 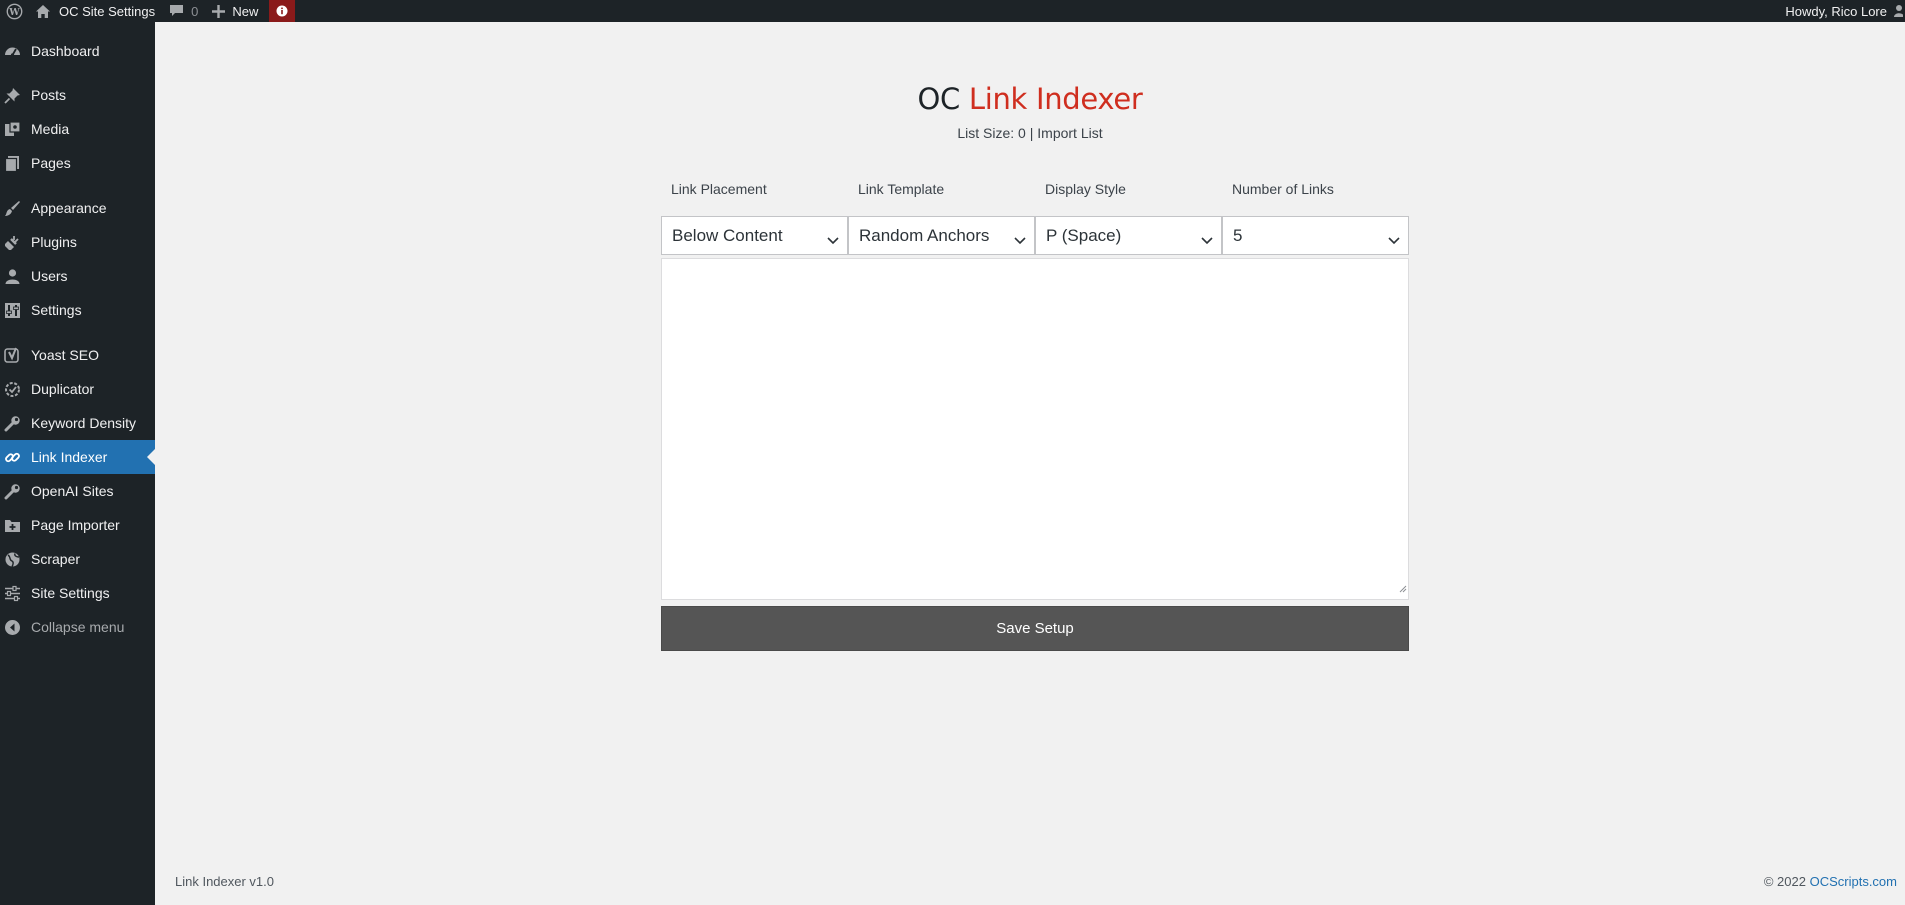 I want to click on sidebar-item-label: Dashboard, so click(x=65, y=51).